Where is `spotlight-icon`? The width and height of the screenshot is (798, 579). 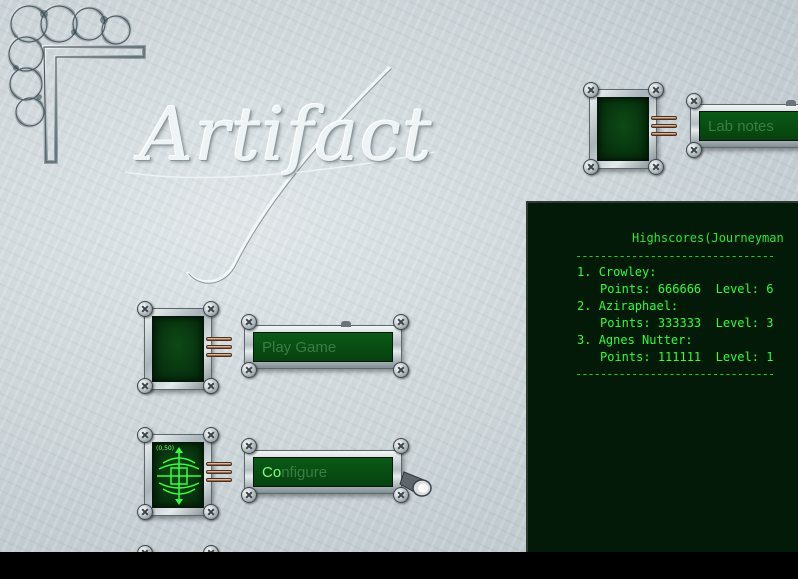 spotlight-icon is located at coordinates (415, 484).